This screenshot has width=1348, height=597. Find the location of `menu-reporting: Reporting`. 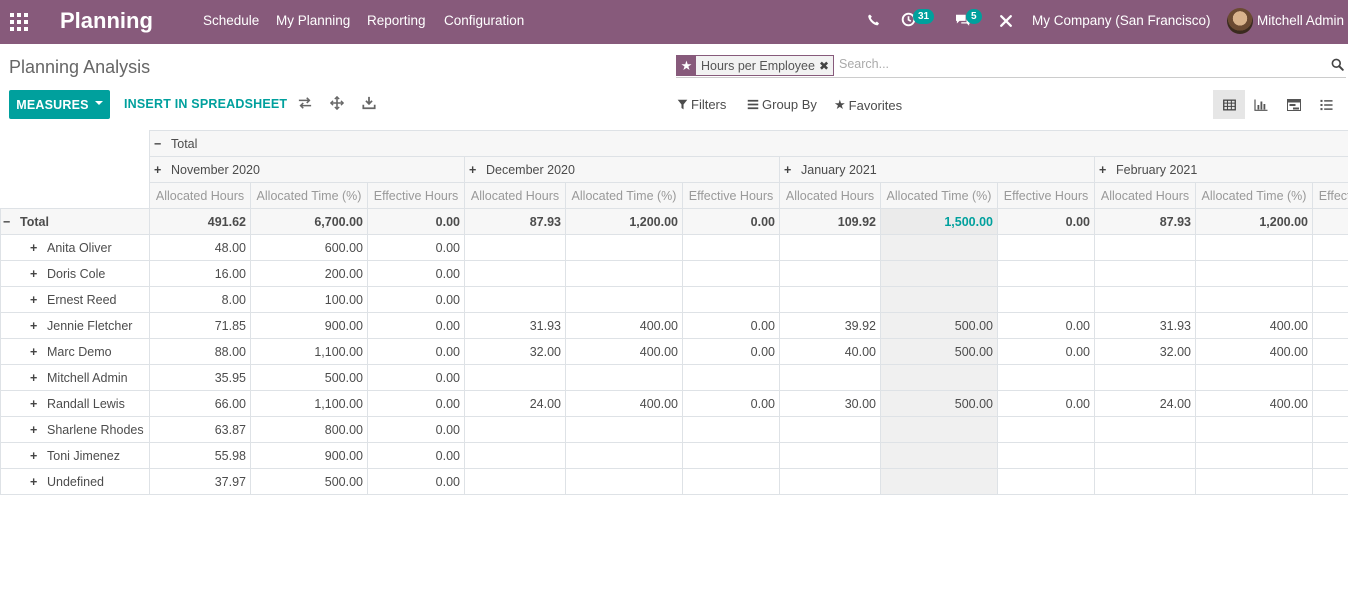

menu-reporting: Reporting is located at coordinates (396, 20).